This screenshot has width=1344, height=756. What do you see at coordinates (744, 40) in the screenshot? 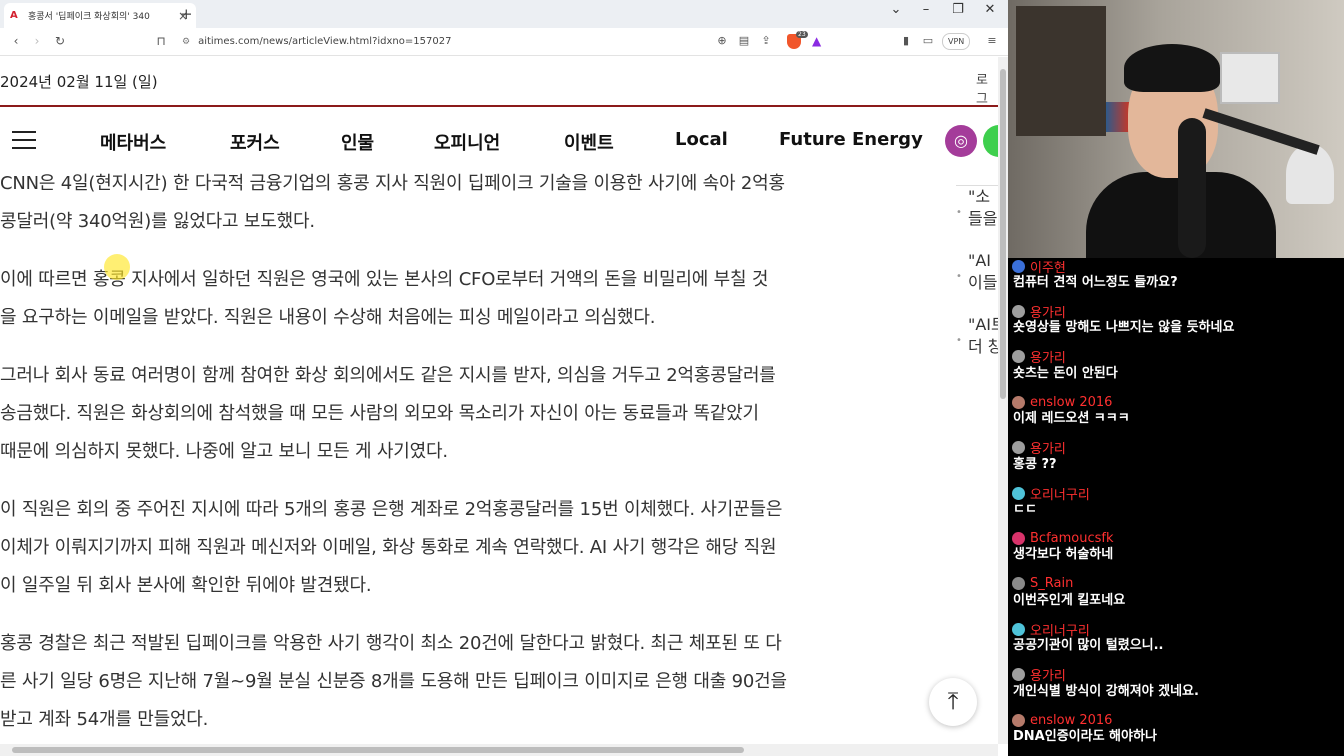
I see `reader-mode-icon: ▤` at bounding box center [744, 40].